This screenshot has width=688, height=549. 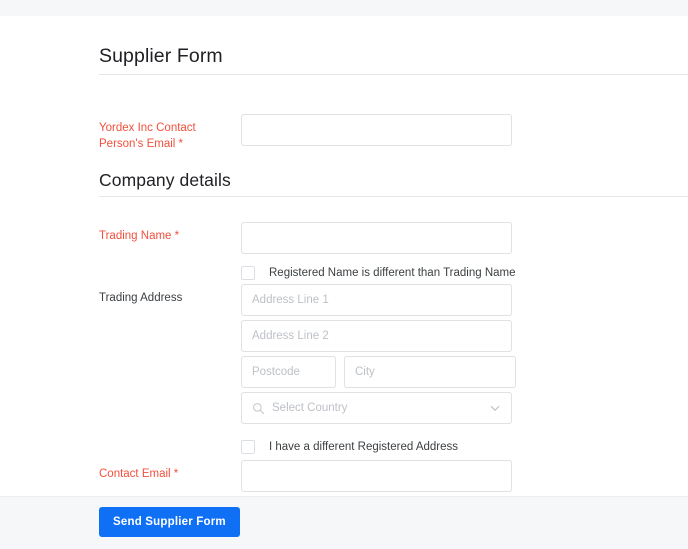 I want to click on field-row-trading-name: Trading Name *, so click(x=305, y=238).